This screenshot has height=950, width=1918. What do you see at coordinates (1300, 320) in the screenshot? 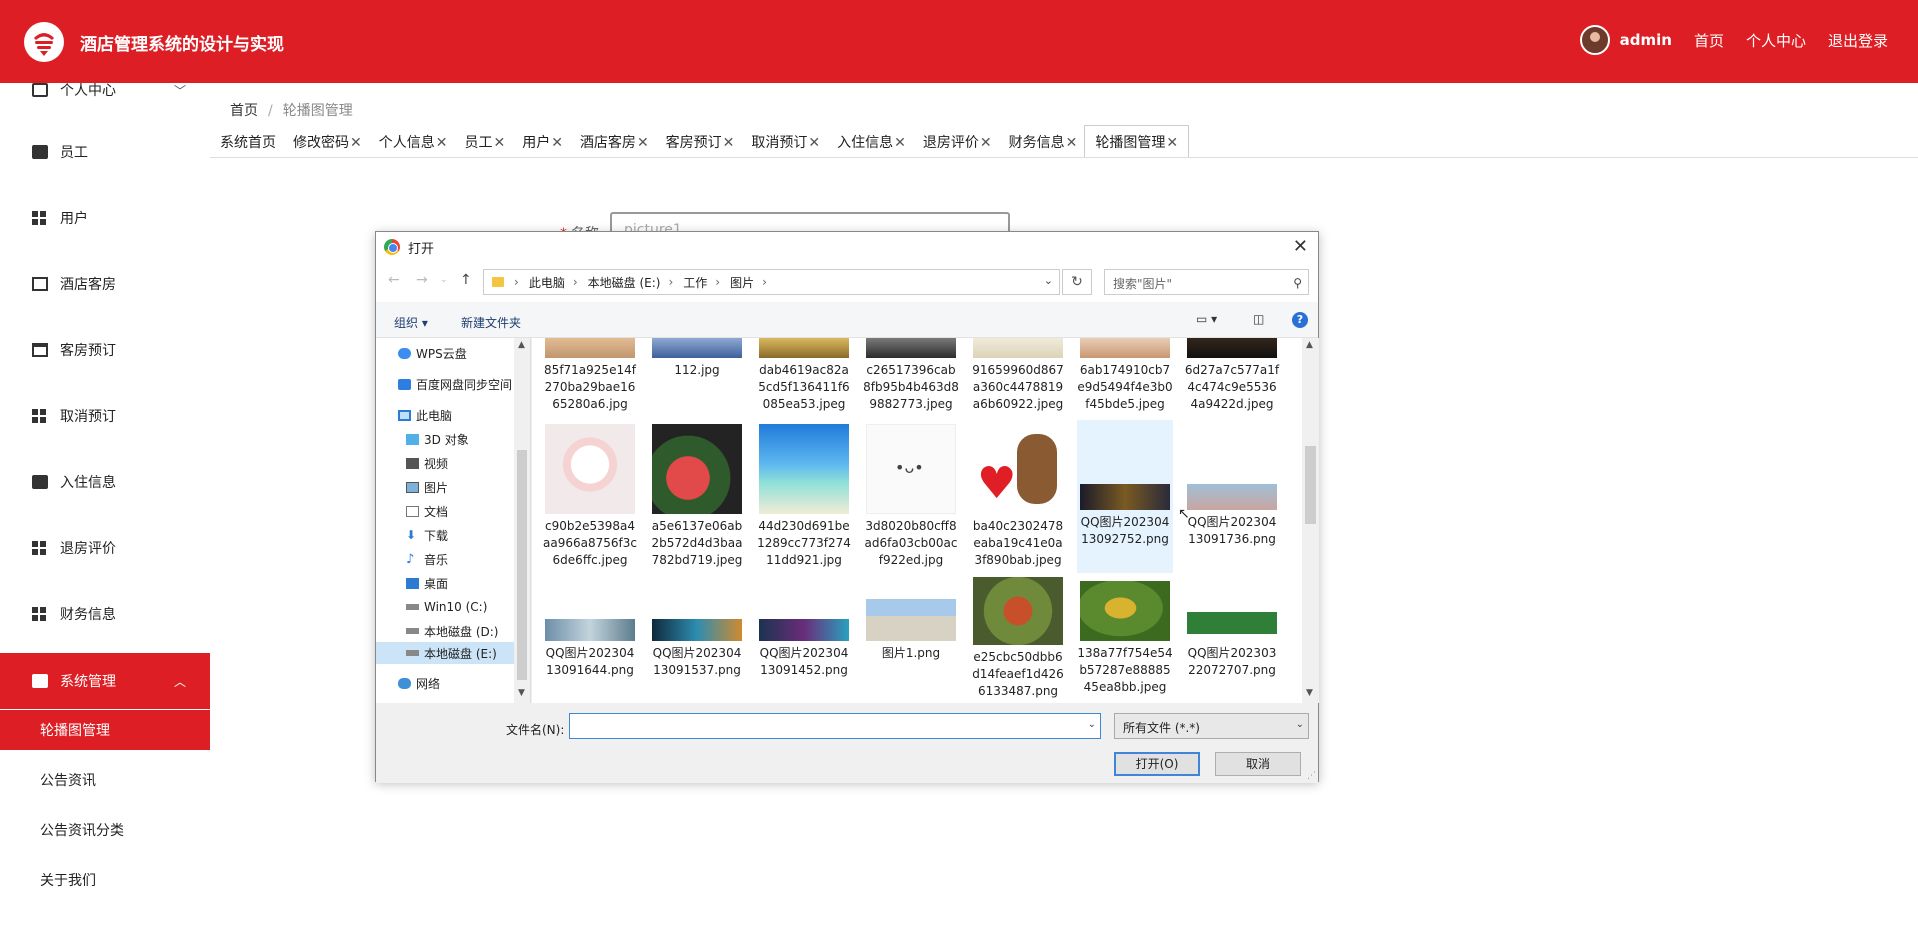
I see `help-icon: ?` at bounding box center [1300, 320].